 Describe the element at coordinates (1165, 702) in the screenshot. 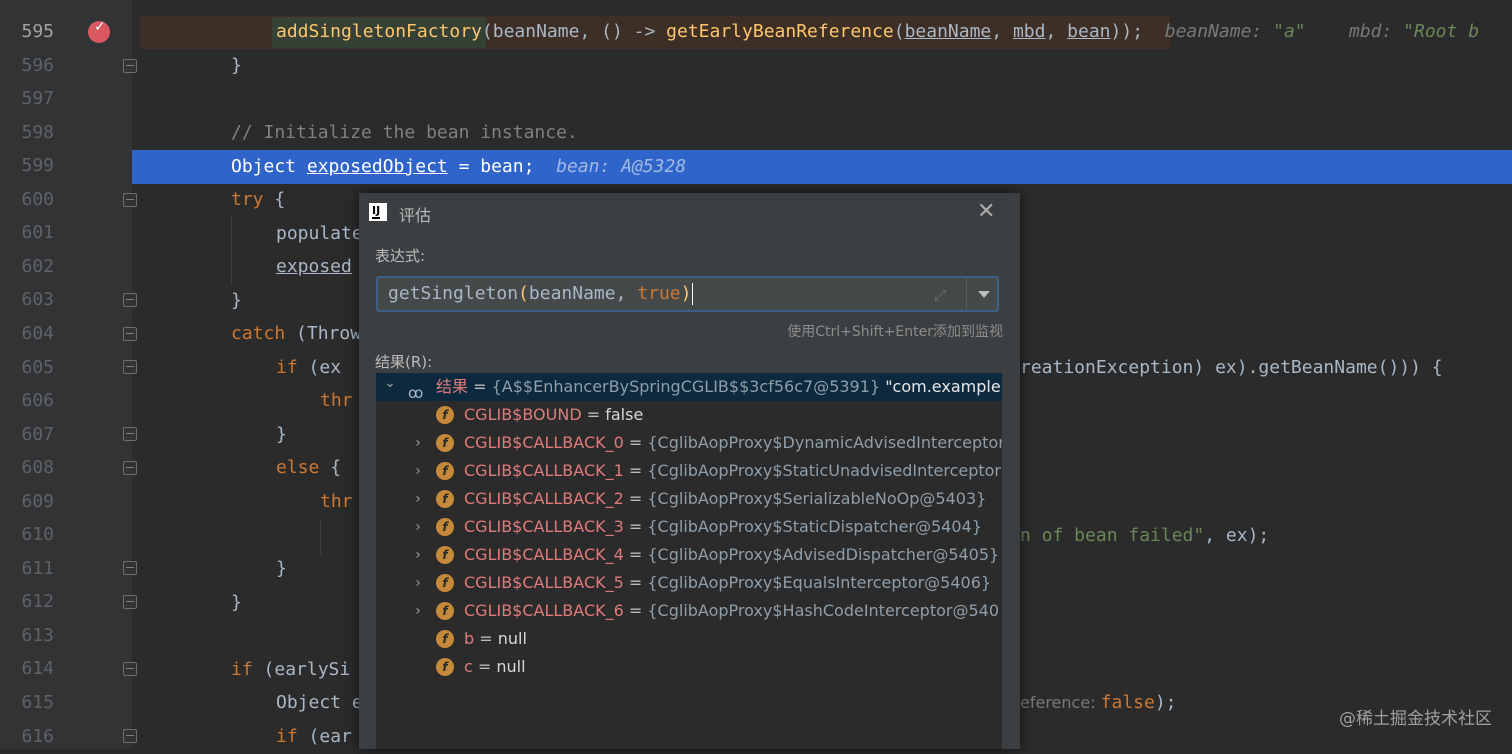

I see `code-token: );` at that location.